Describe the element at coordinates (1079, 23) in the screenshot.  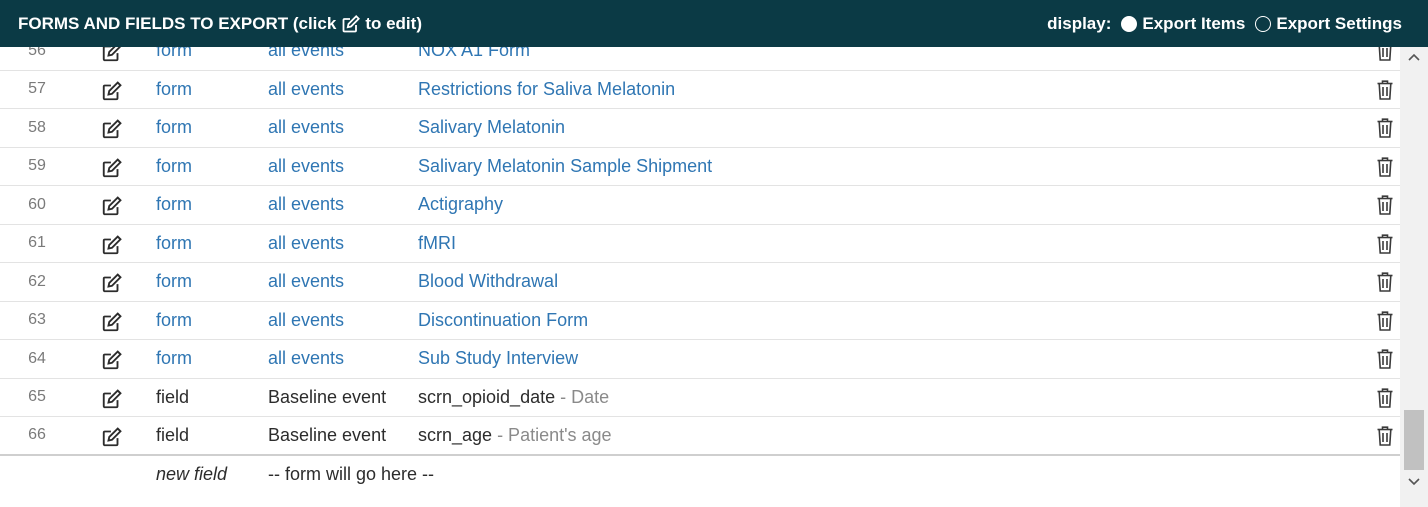
I see `display-label: display:` at that location.